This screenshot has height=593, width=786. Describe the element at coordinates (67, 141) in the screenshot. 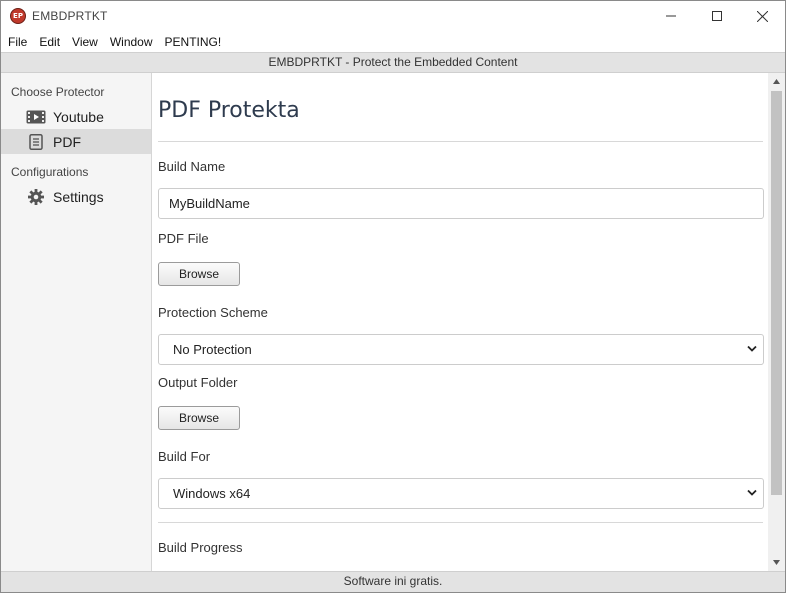

I see `sidebar-item-label: PDF` at that location.